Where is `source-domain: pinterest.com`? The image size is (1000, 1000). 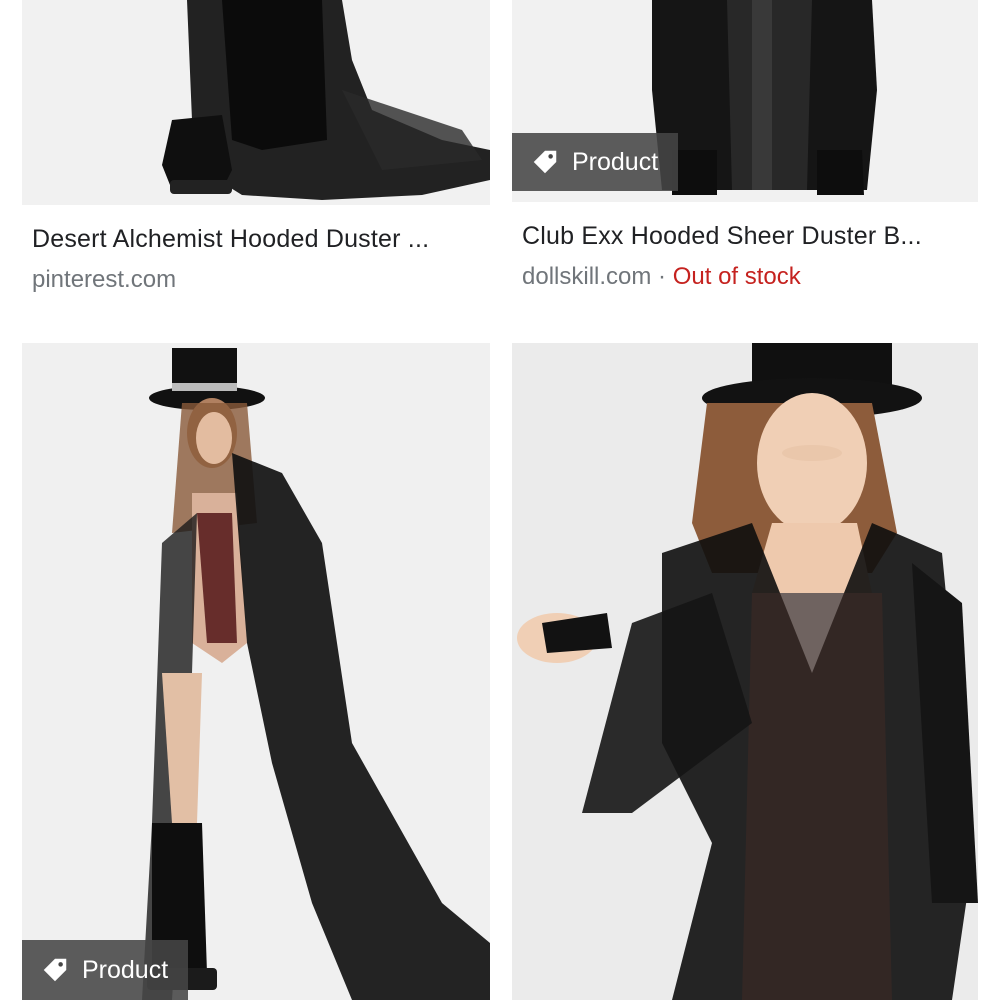 source-domain: pinterest.com is located at coordinates (104, 279).